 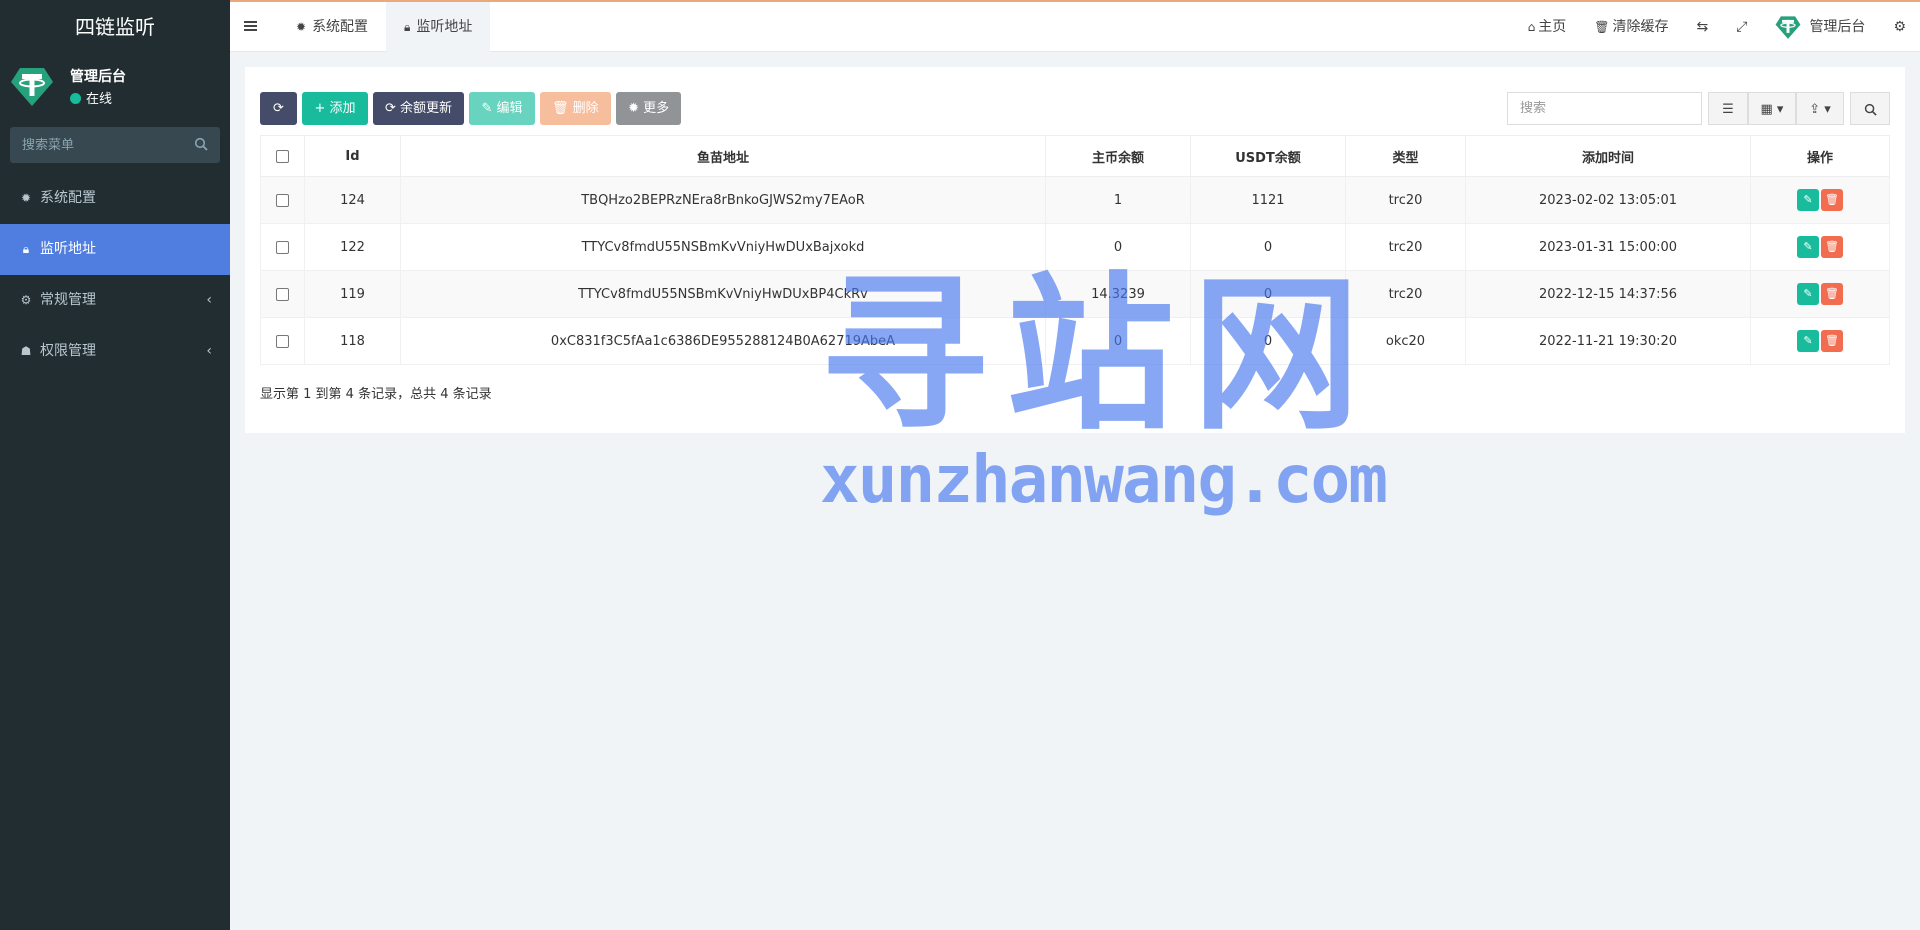 What do you see at coordinates (1728, 108) in the screenshot?
I see `card-view-button: ☰` at bounding box center [1728, 108].